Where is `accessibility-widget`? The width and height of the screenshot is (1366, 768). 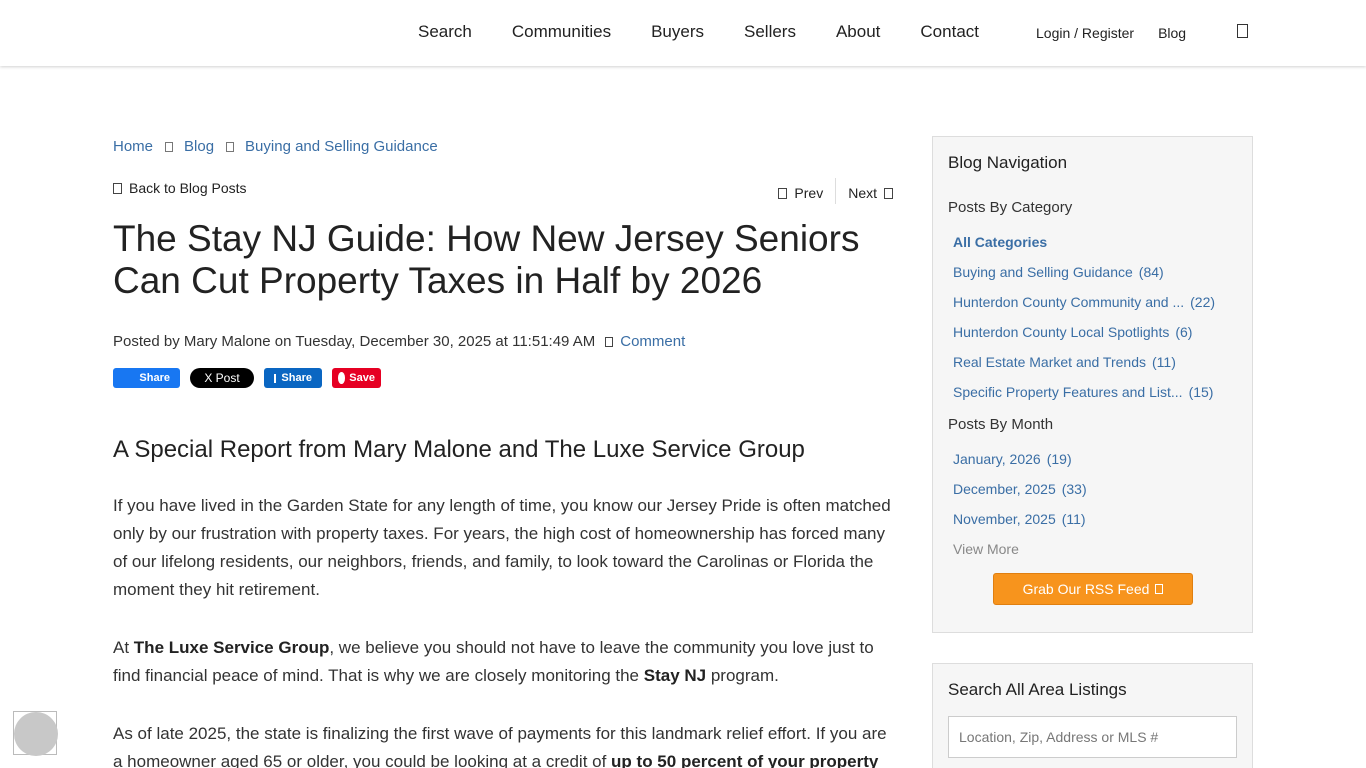
accessibility-widget is located at coordinates (35, 733).